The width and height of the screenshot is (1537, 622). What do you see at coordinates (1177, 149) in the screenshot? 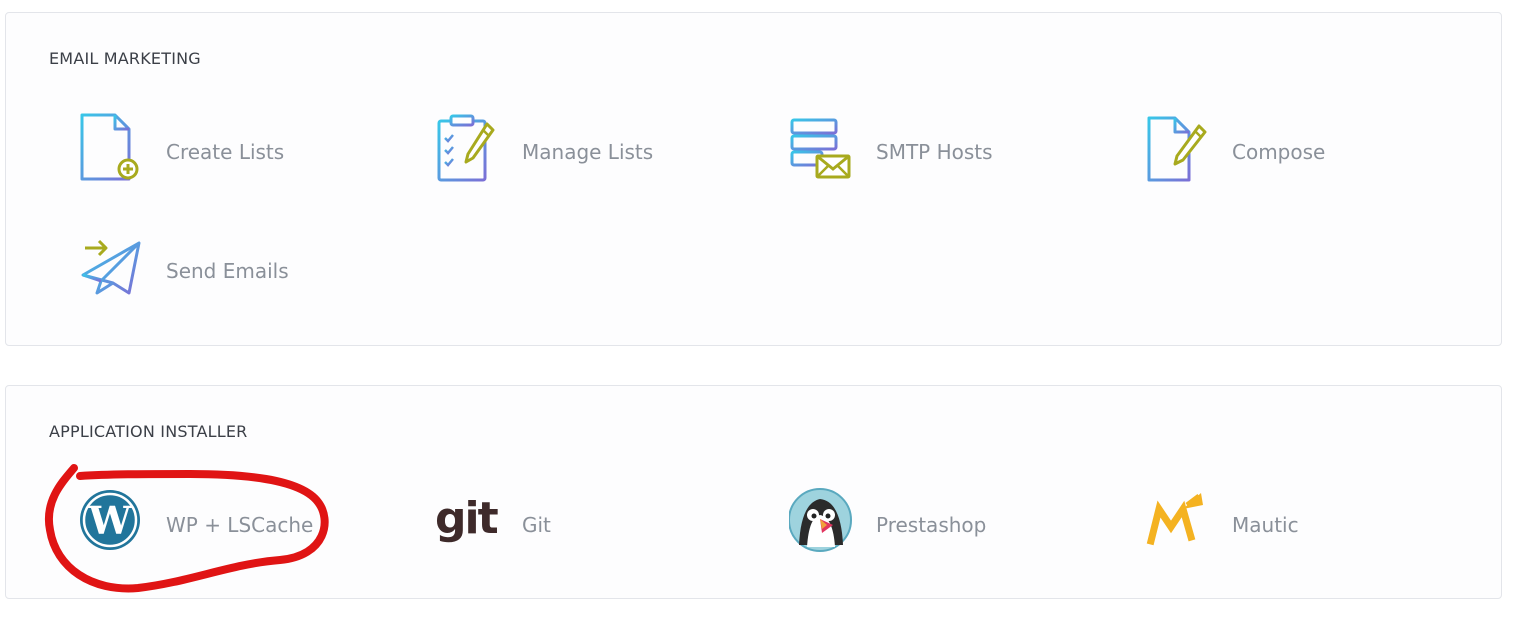
I see `document-pencil-icon` at bounding box center [1177, 149].